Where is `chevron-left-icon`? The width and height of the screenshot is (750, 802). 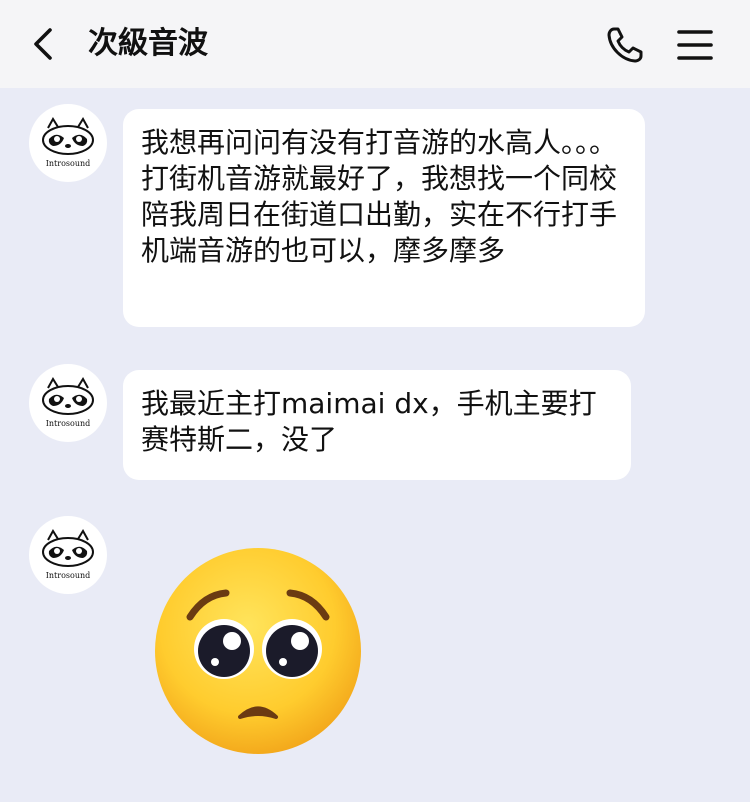
chevron-left-icon is located at coordinates (43, 44).